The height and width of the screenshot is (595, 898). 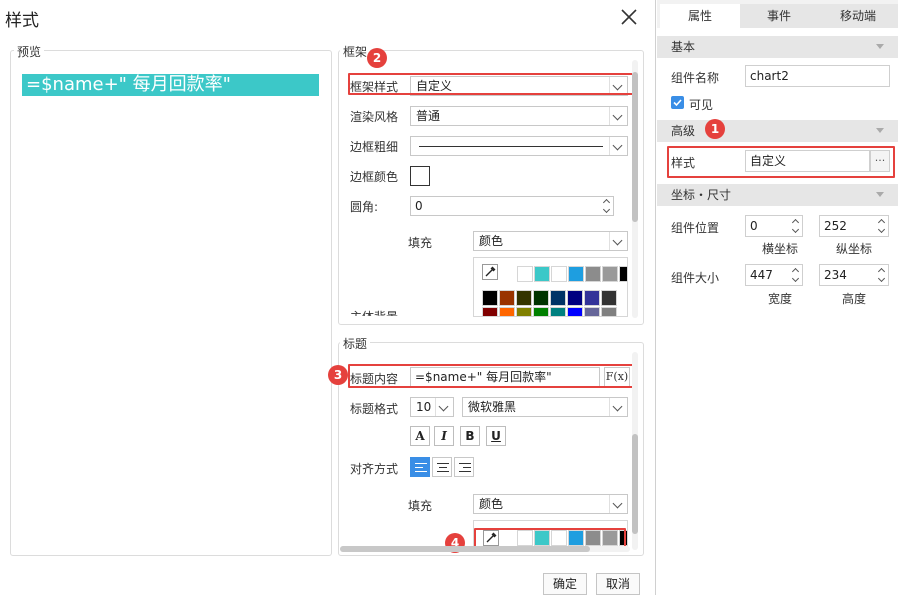 I want to click on title-format-label: 标题格式, so click(x=374, y=409).